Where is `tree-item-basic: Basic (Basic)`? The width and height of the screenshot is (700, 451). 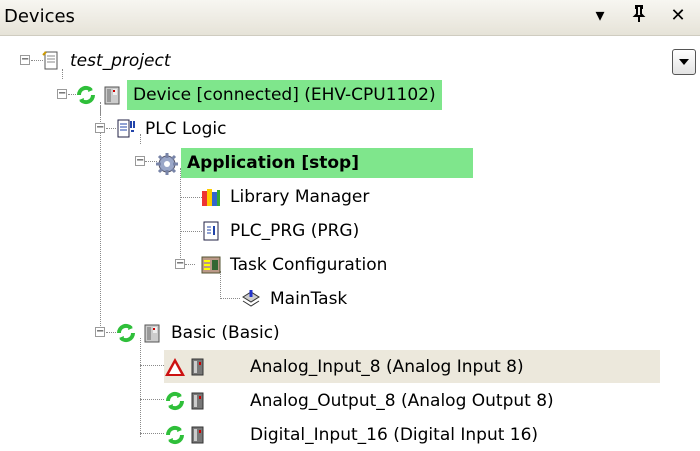 tree-item-basic: Basic (Basic) is located at coordinates (199, 332).